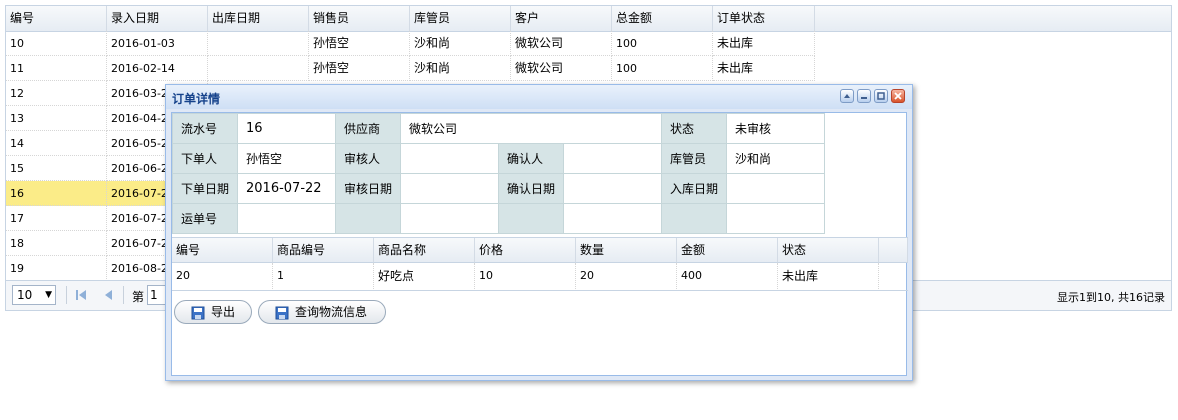 The width and height of the screenshot is (1178, 420). Describe the element at coordinates (368, 128) in the screenshot. I see `supplier-label: 供应商` at that location.